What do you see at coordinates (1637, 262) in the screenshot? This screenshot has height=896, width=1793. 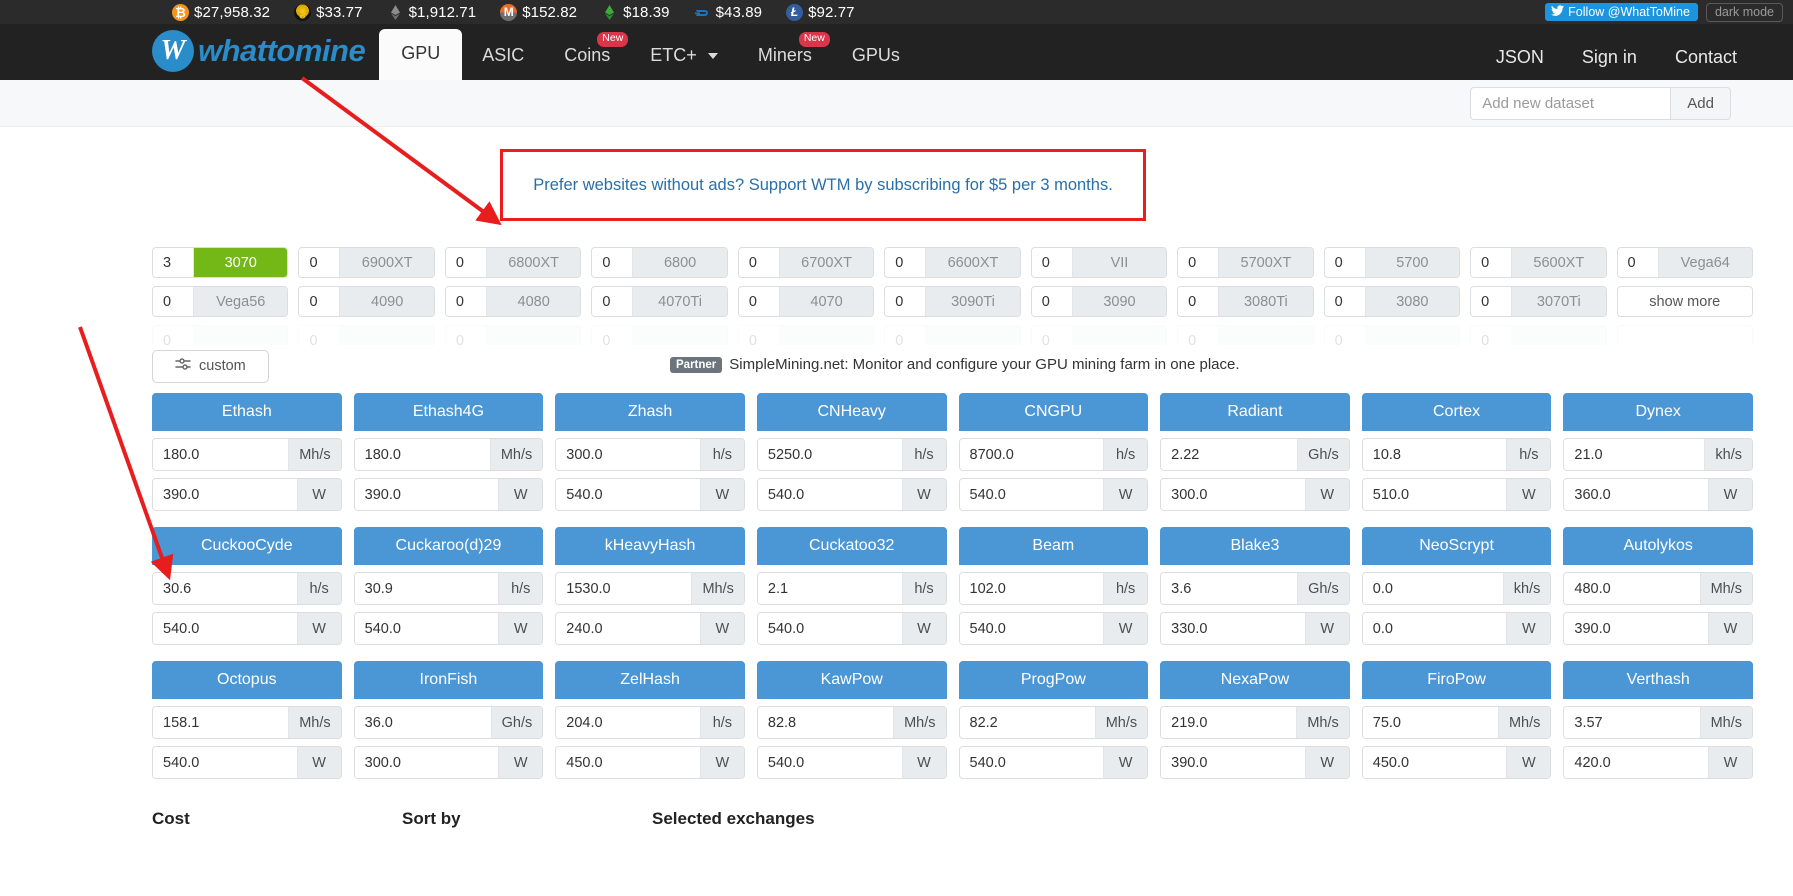 I see `gpu-qty-input-vega64` at bounding box center [1637, 262].